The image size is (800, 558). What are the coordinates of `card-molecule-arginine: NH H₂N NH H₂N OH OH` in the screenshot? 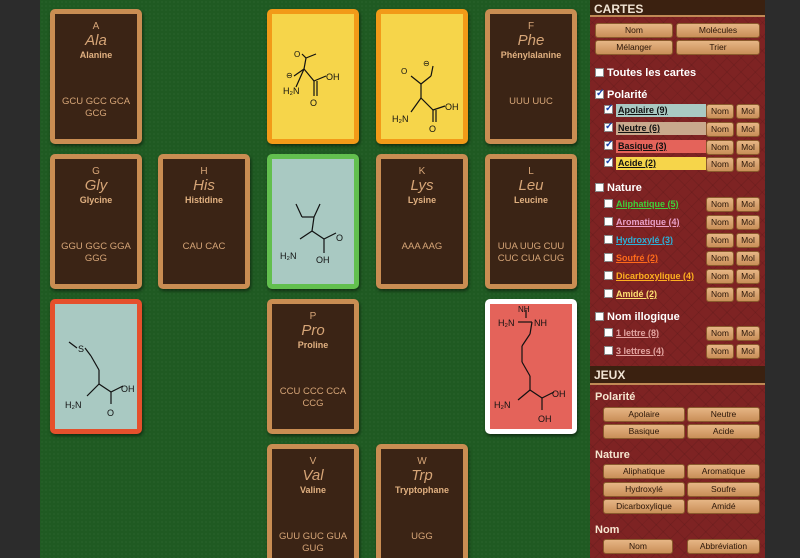 It's located at (531, 366).